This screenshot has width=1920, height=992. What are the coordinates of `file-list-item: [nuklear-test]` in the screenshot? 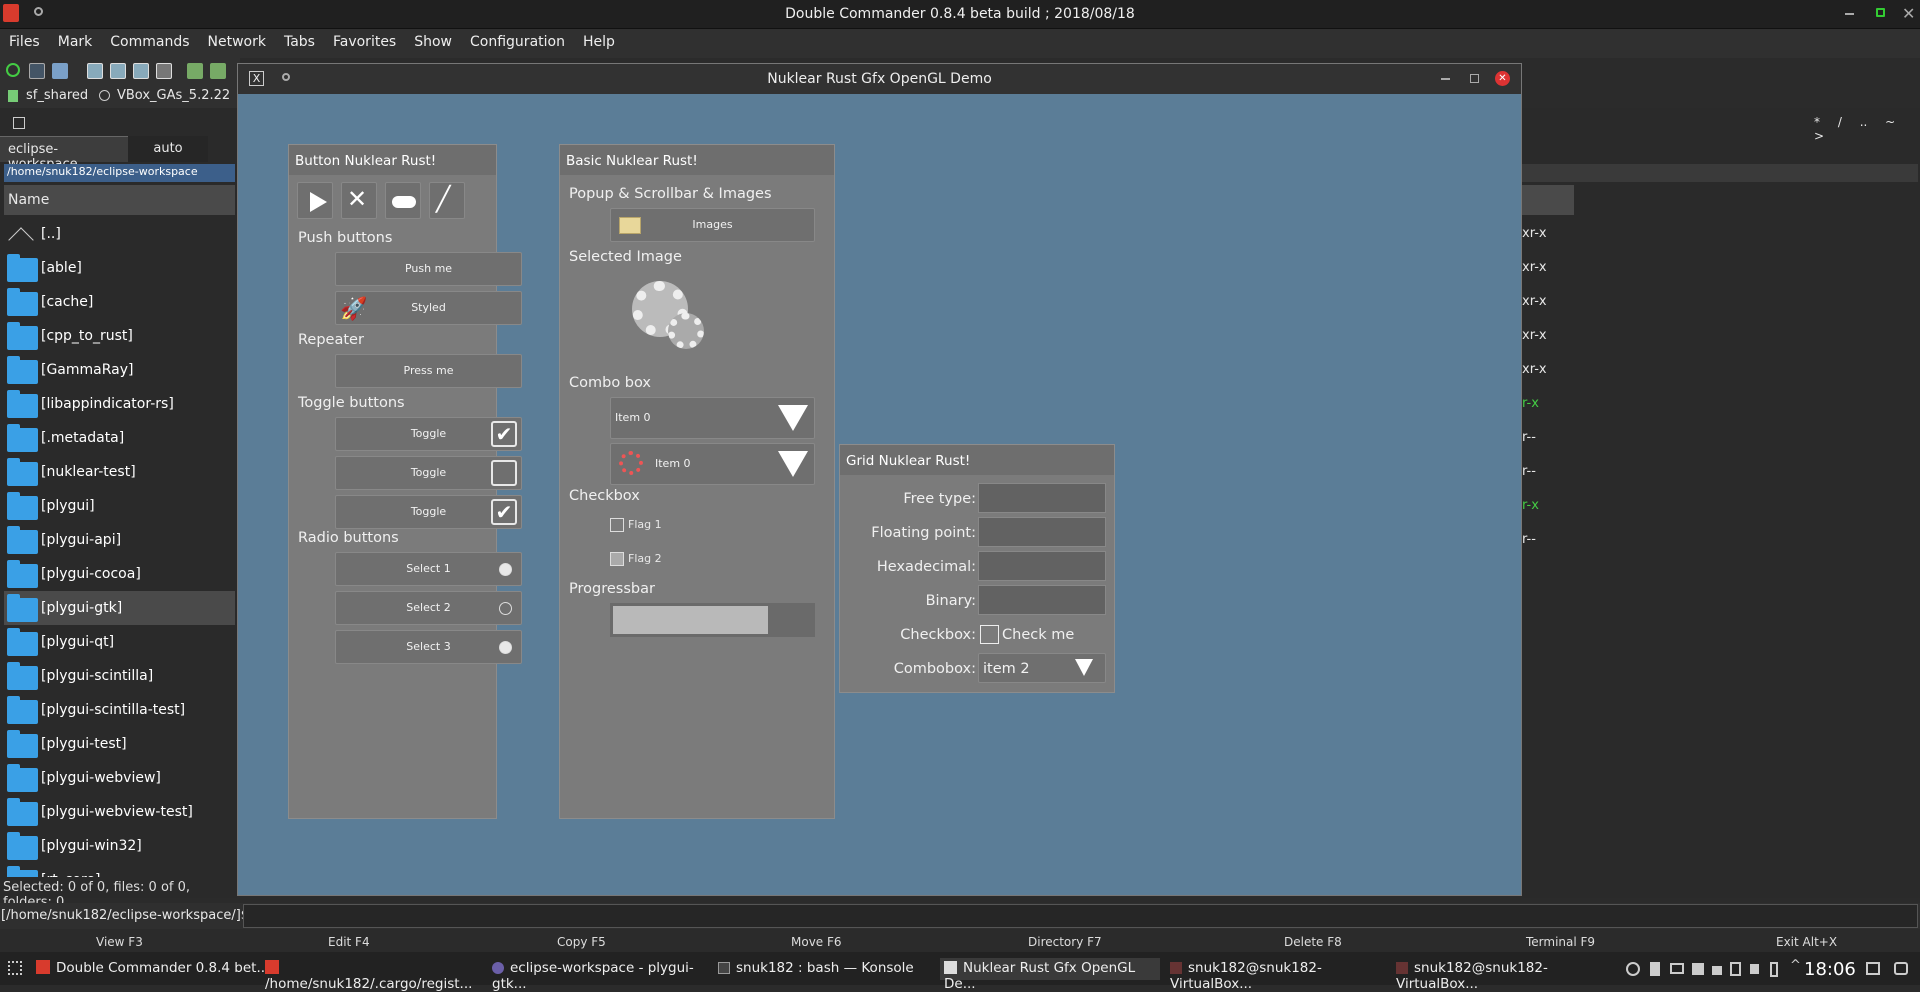 It's located at (119, 472).